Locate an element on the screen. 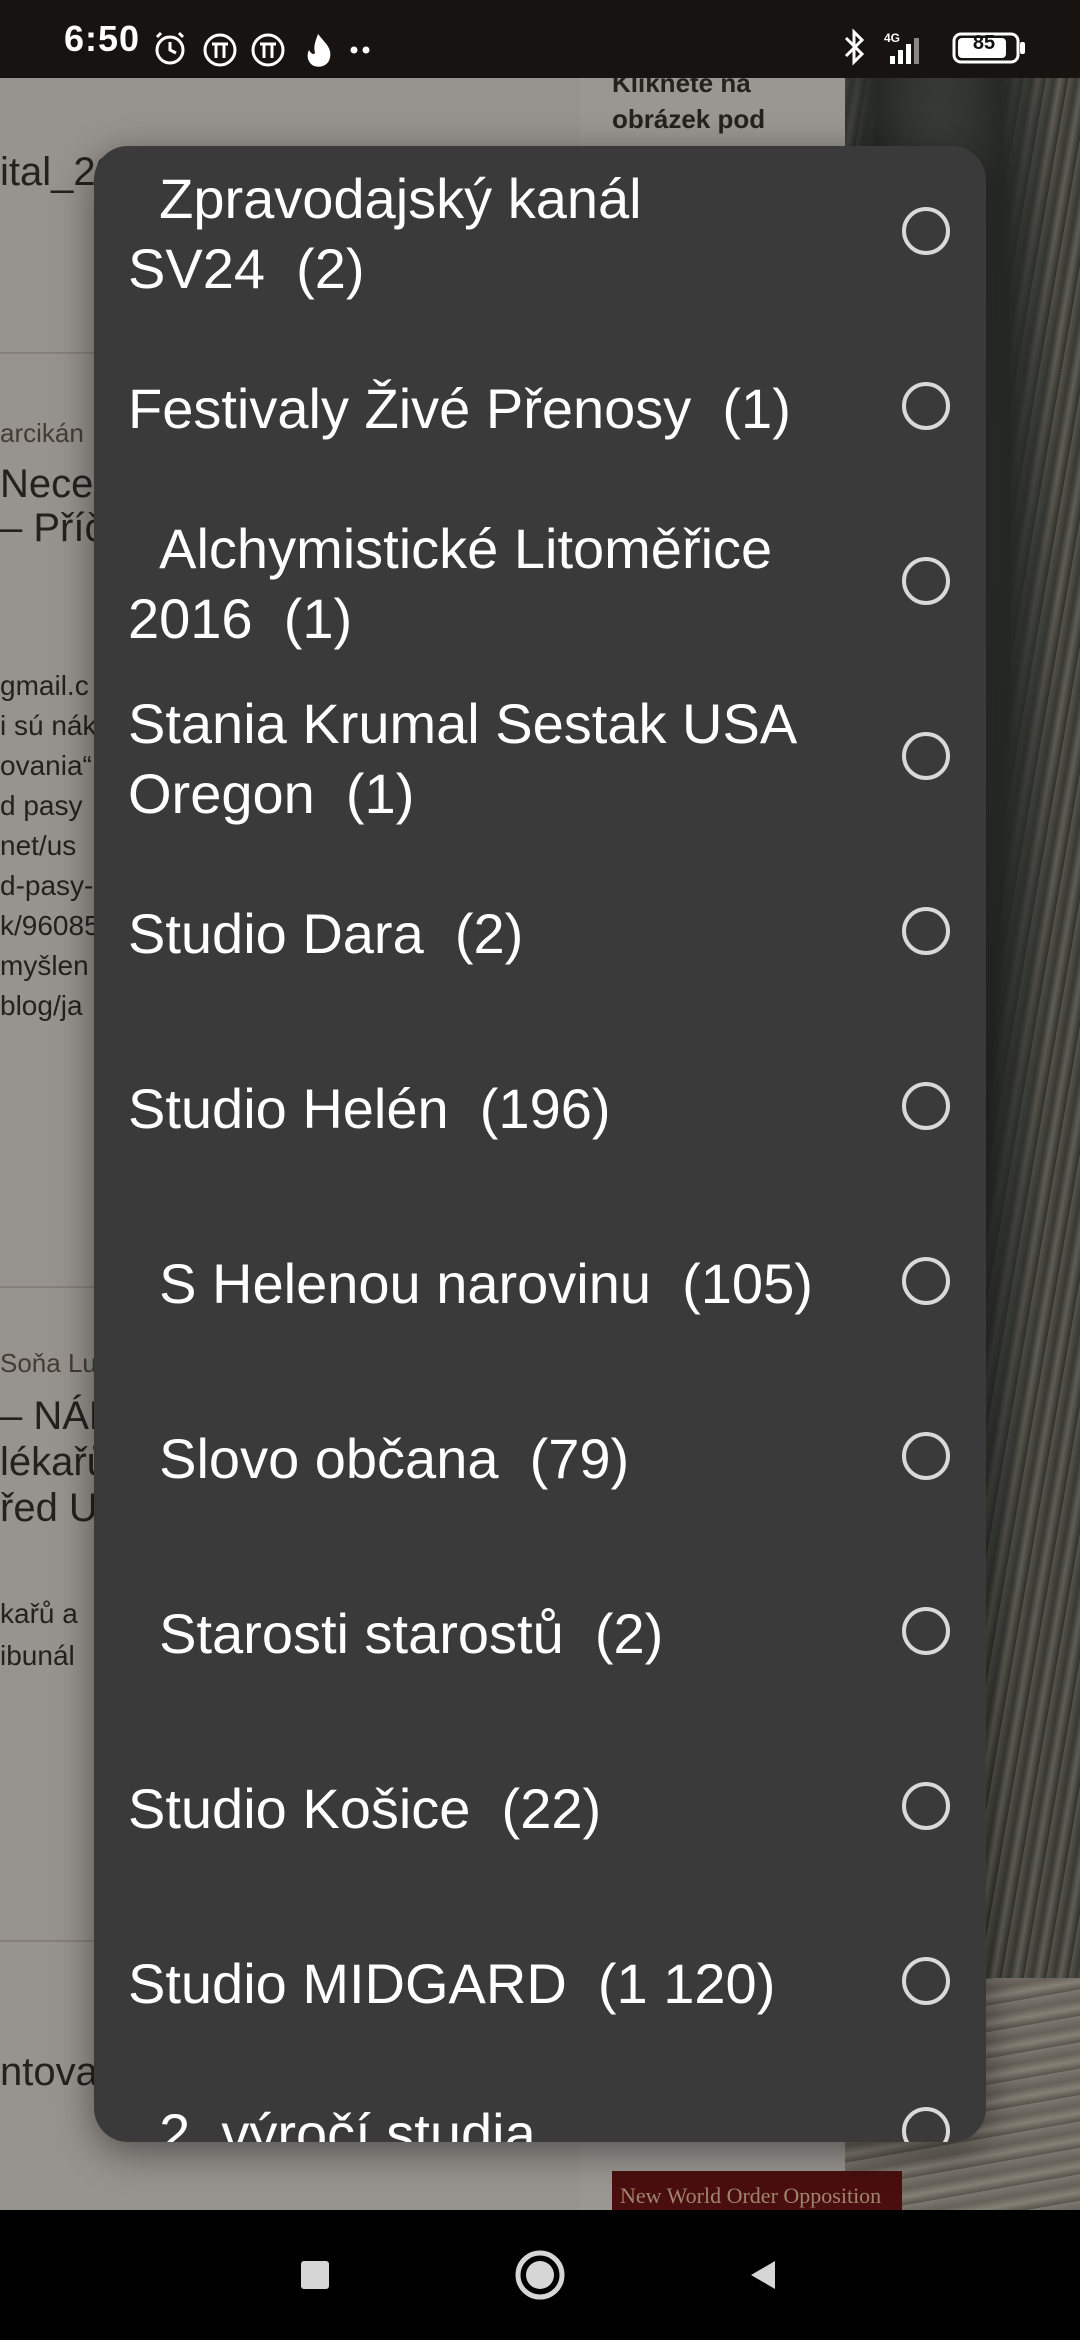 The image size is (1080, 2340). recents-square-icon is located at coordinates (315, 2275).